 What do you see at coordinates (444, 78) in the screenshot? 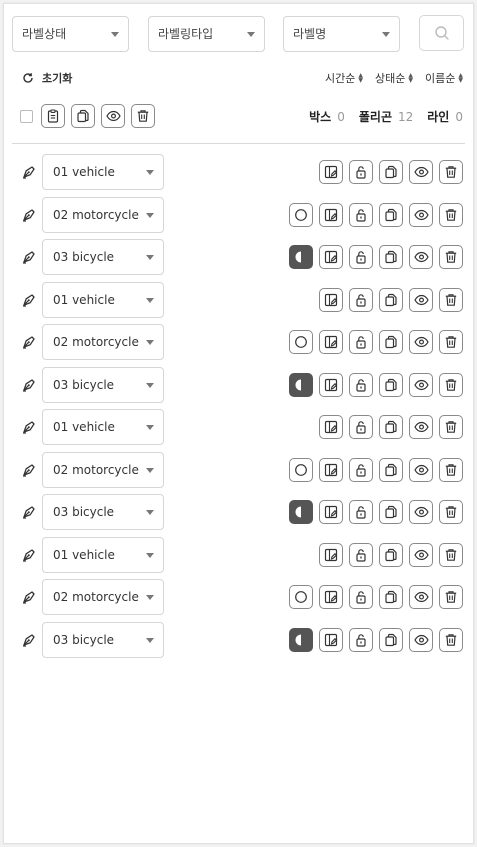
I see `sort-name-button: 이름순 ▲ ▼` at bounding box center [444, 78].